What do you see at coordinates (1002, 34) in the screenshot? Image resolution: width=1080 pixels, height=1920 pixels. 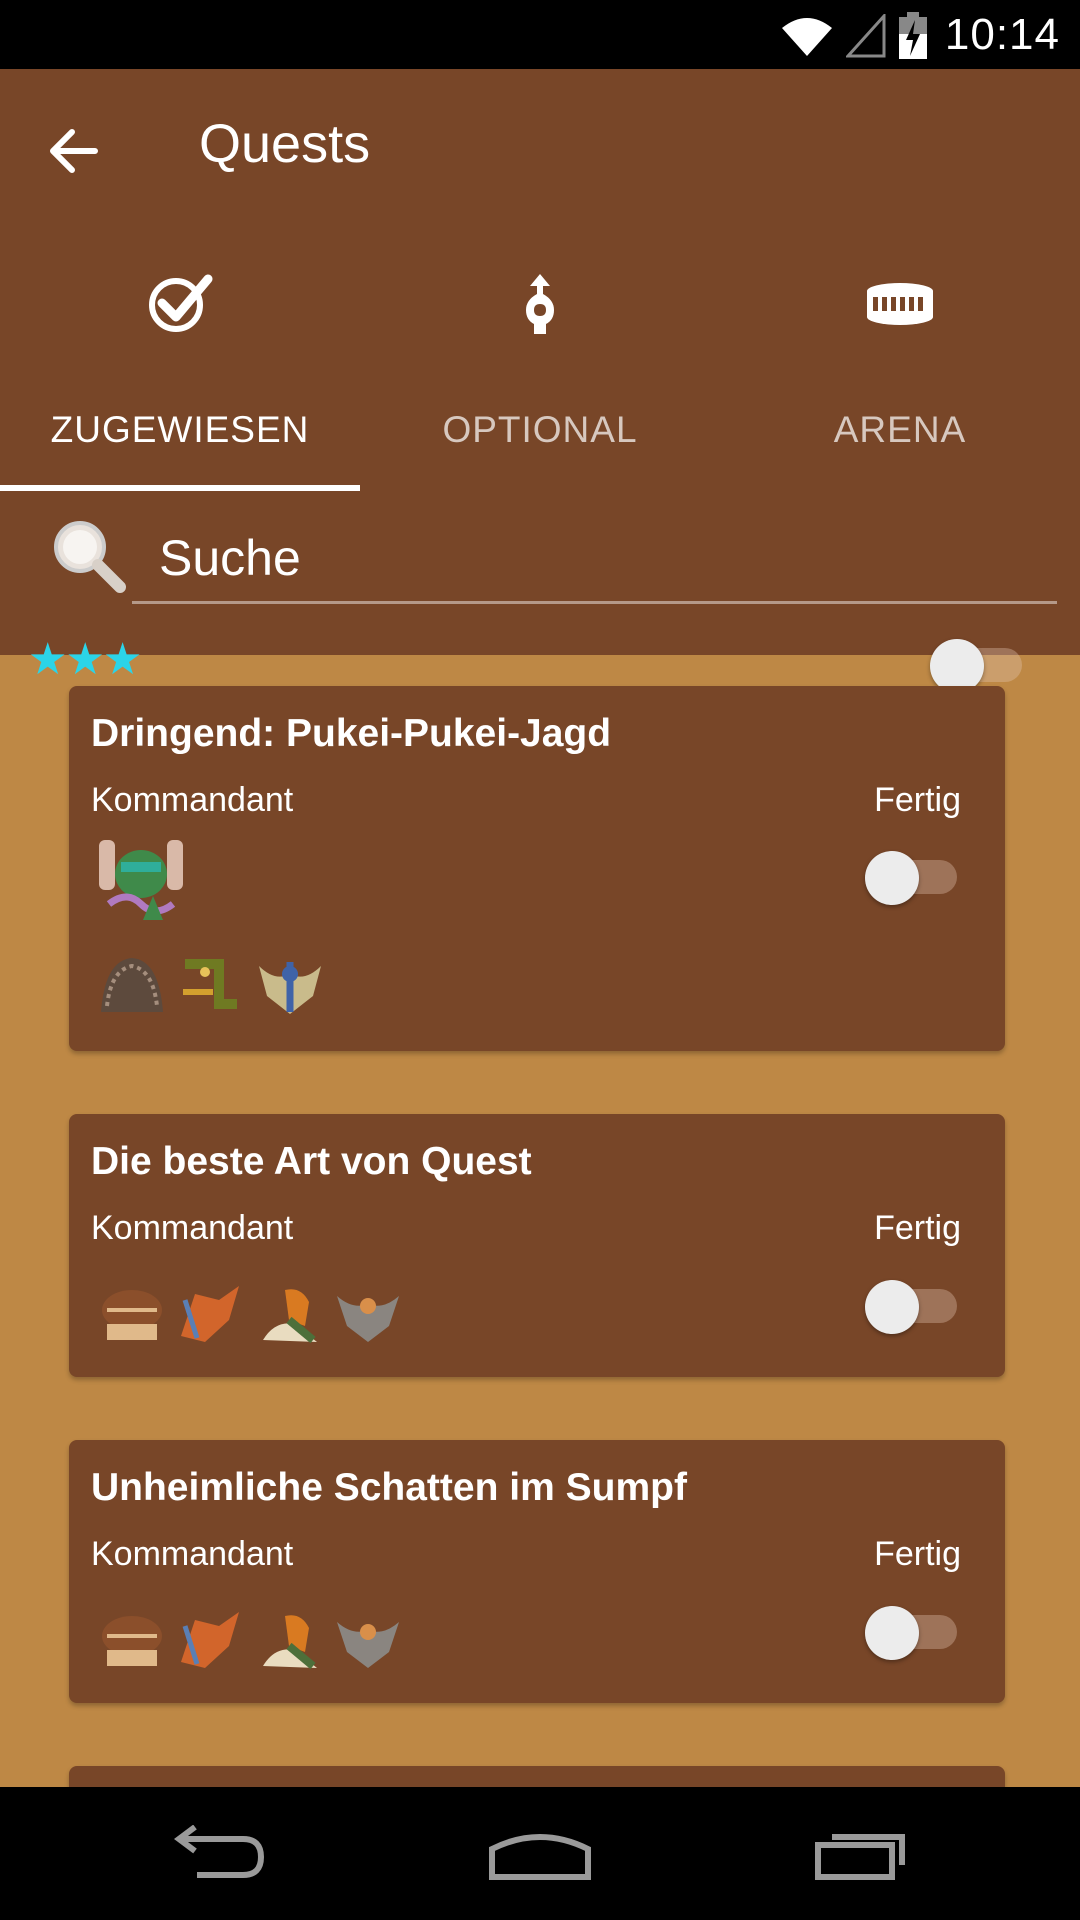 I see `clock: 10:14` at bounding box center [1002, 34].